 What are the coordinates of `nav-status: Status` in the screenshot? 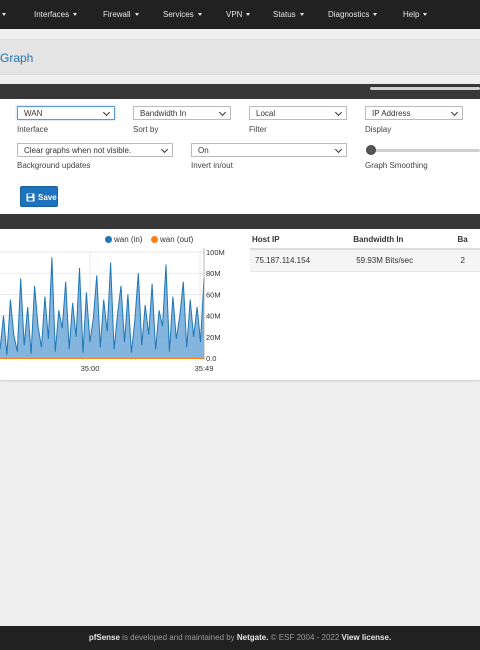 It's located at (288, 14).